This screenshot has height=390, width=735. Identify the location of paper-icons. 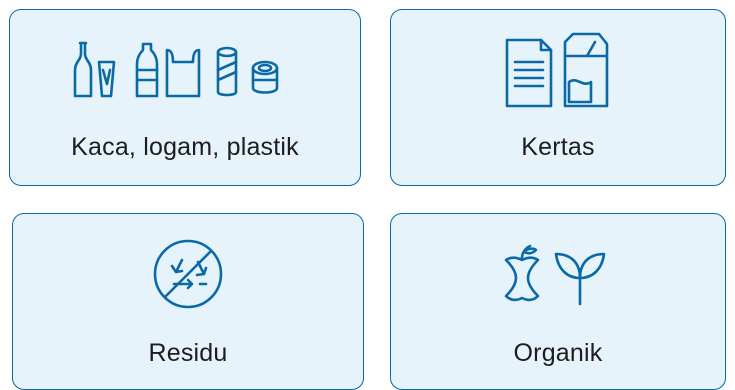
(557, 70).